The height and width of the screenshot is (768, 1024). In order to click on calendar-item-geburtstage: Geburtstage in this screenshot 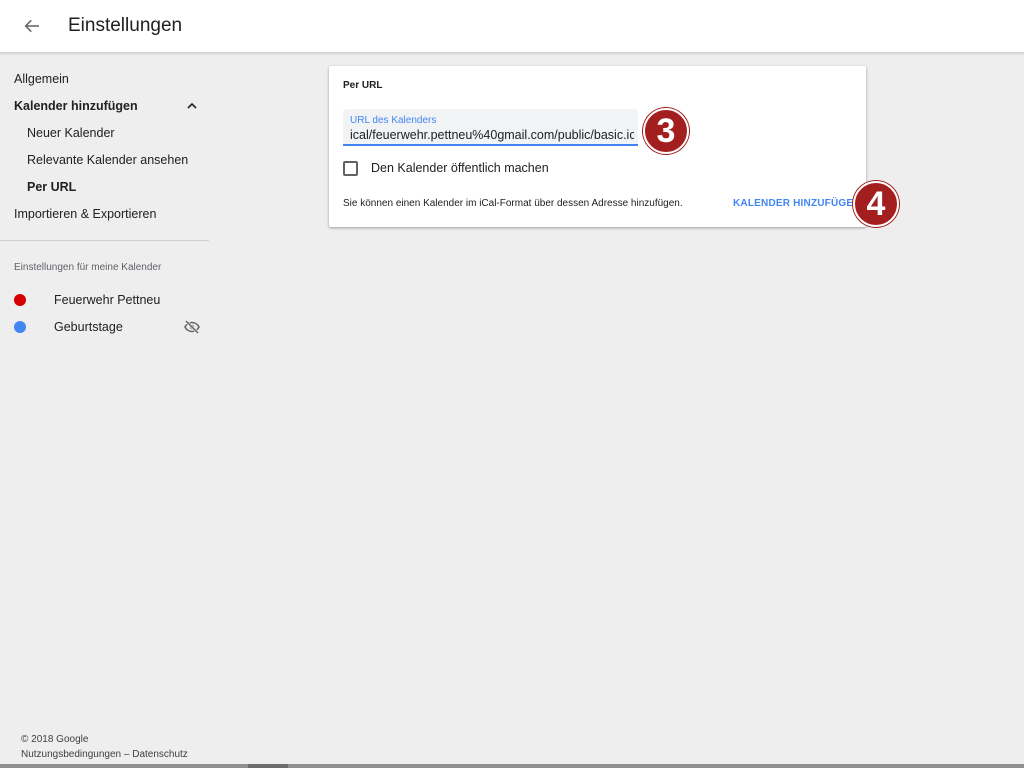, I will do `click(104, 327)`.